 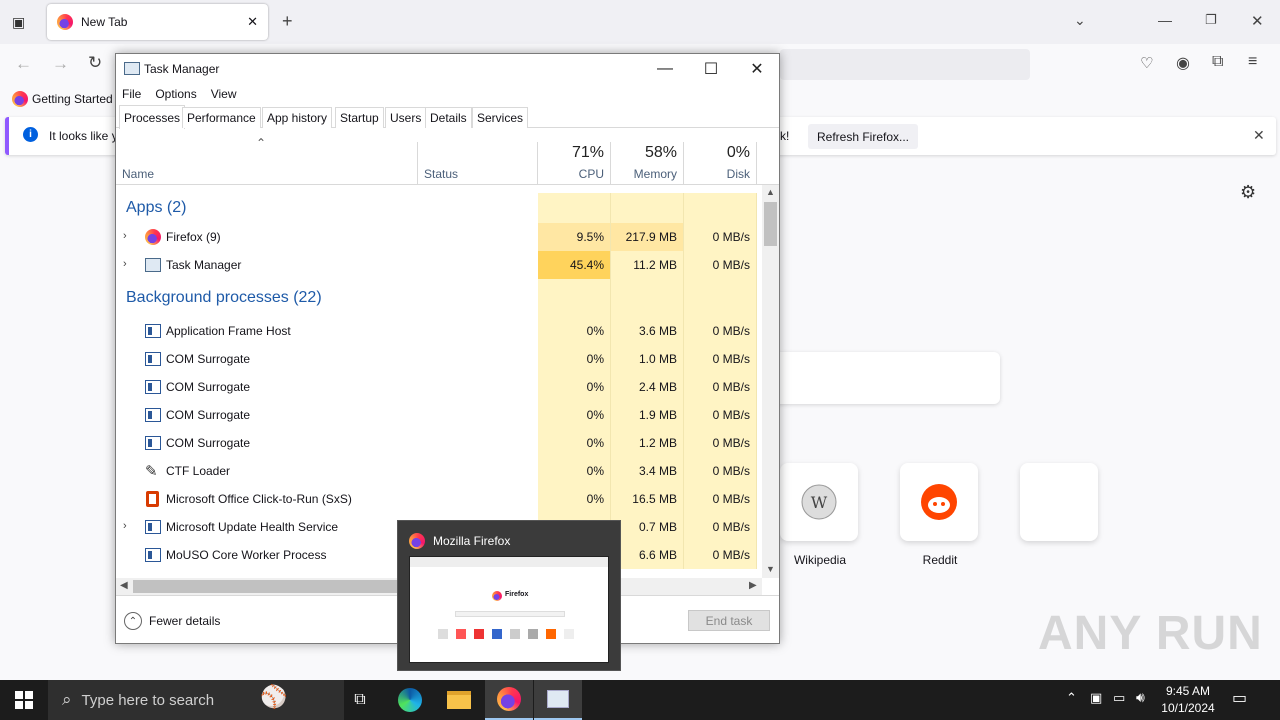 What do you see at coordinates (905, 64) in the screenshot?
I see `url-bar` at bounding box center [905, 64].